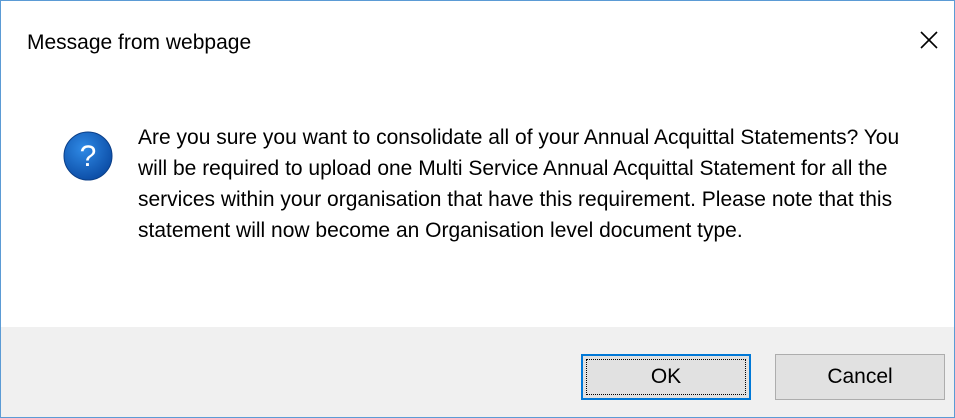 This screenshot has width=955, height=418. What do you see at coordinates (139, 42) in the screenshot?
I see `dialog-title: Message from webpage` at bounding box center [139, 42].